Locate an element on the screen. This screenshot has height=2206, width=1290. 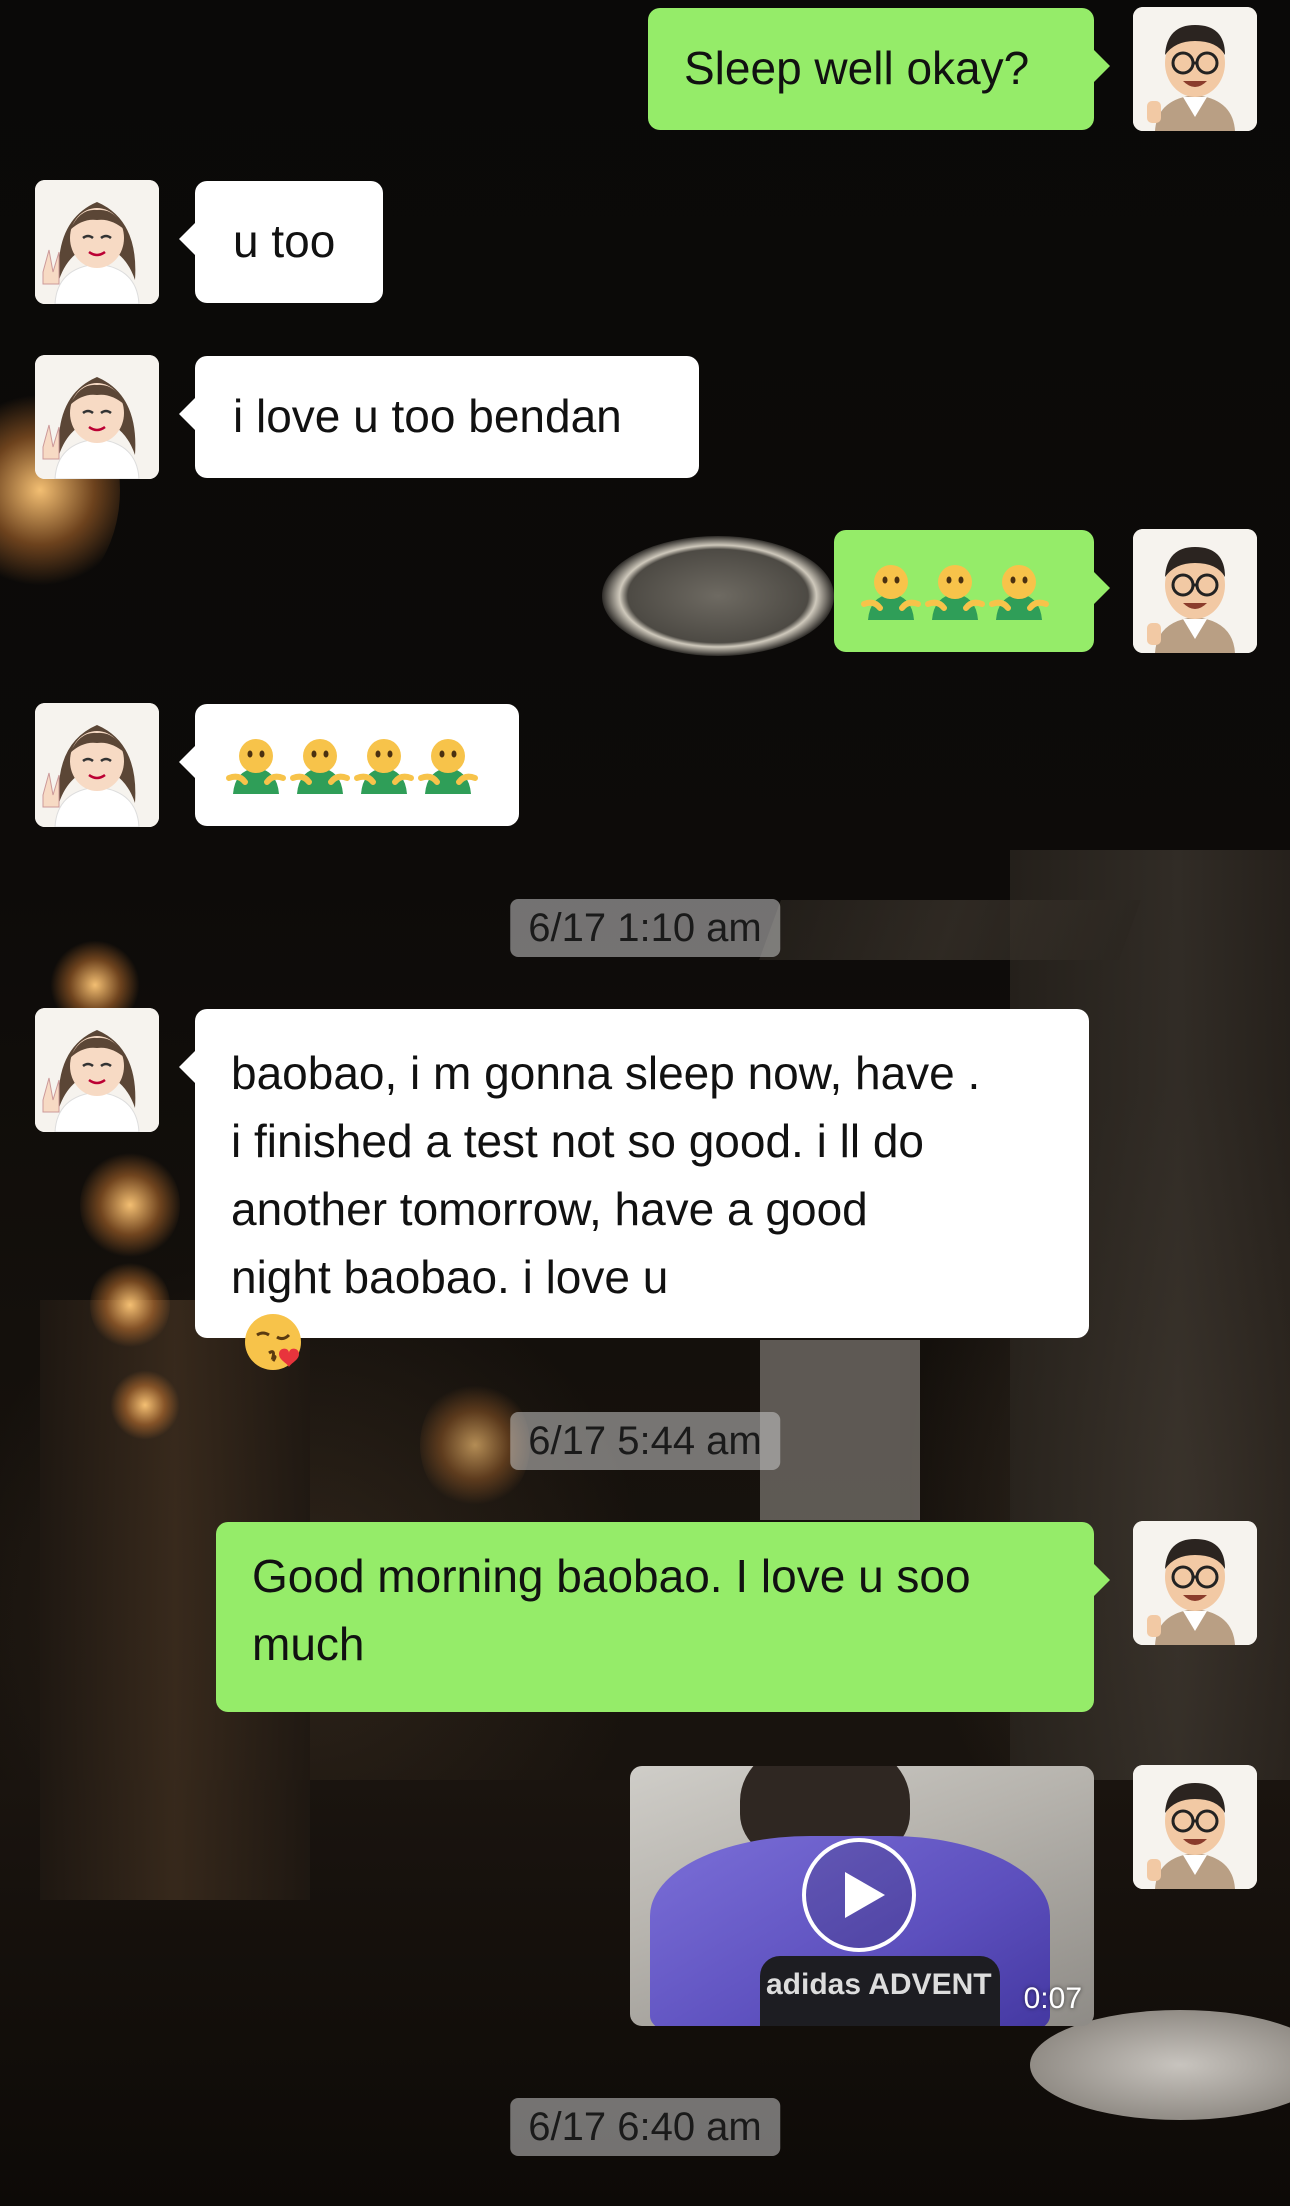
message-text: Good morning baobao. I love u soo much is located at coordinates (611, 1610).